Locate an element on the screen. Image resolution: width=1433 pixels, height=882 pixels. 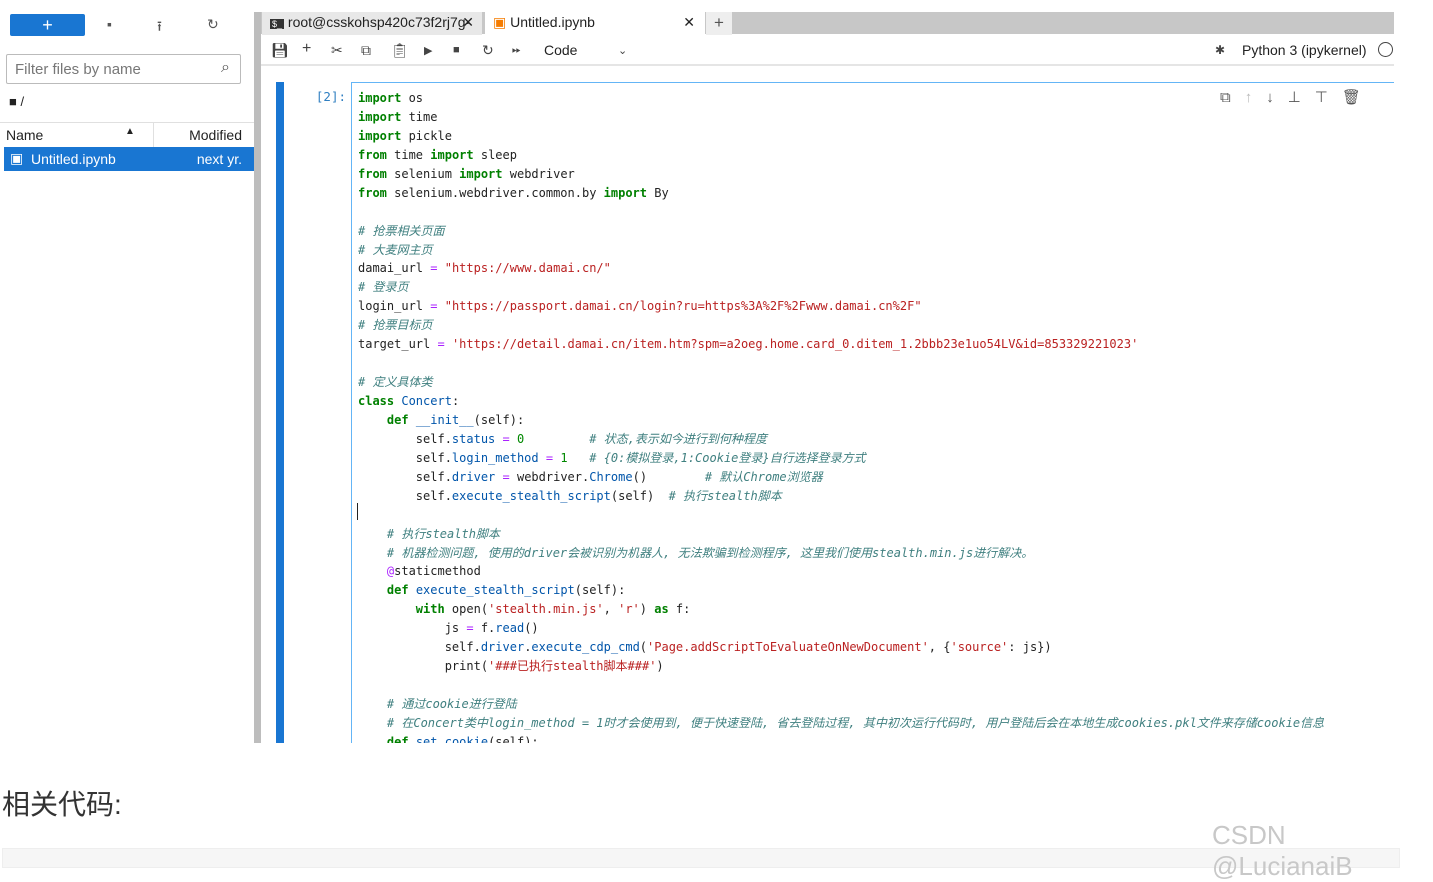
breadcrumb: ■ / is located at coordinates (16, 101).